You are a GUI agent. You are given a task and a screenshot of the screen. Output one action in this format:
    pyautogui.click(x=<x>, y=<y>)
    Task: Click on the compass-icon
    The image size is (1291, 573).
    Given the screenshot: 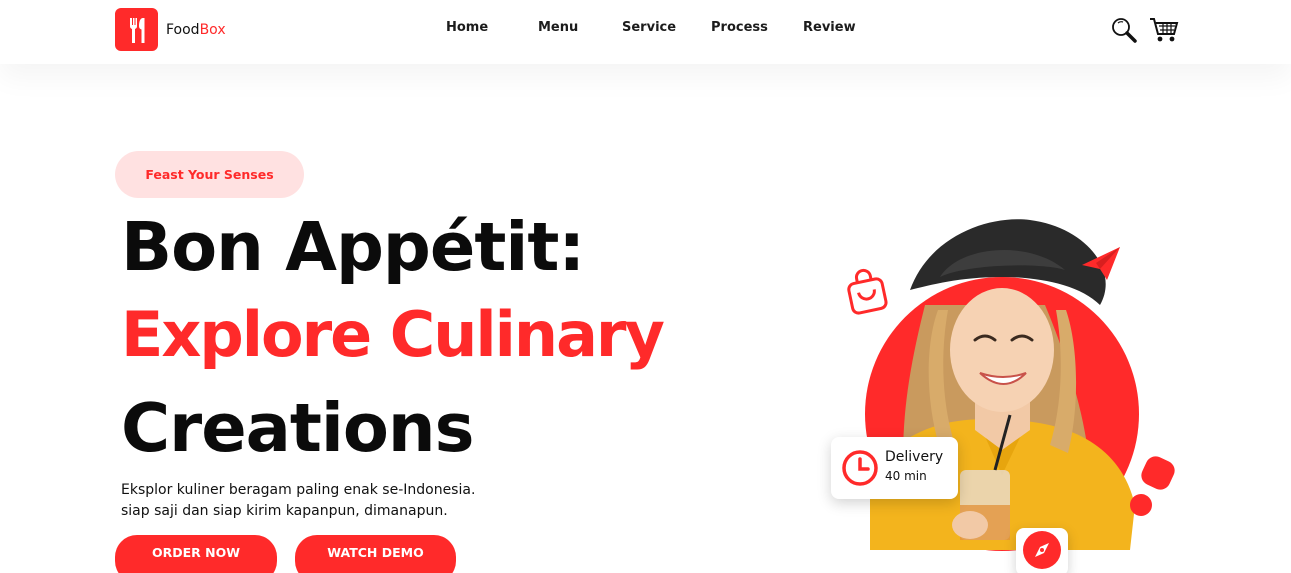 What is the action you would take?
    pyautogui.click(x=1042, y=551)
    